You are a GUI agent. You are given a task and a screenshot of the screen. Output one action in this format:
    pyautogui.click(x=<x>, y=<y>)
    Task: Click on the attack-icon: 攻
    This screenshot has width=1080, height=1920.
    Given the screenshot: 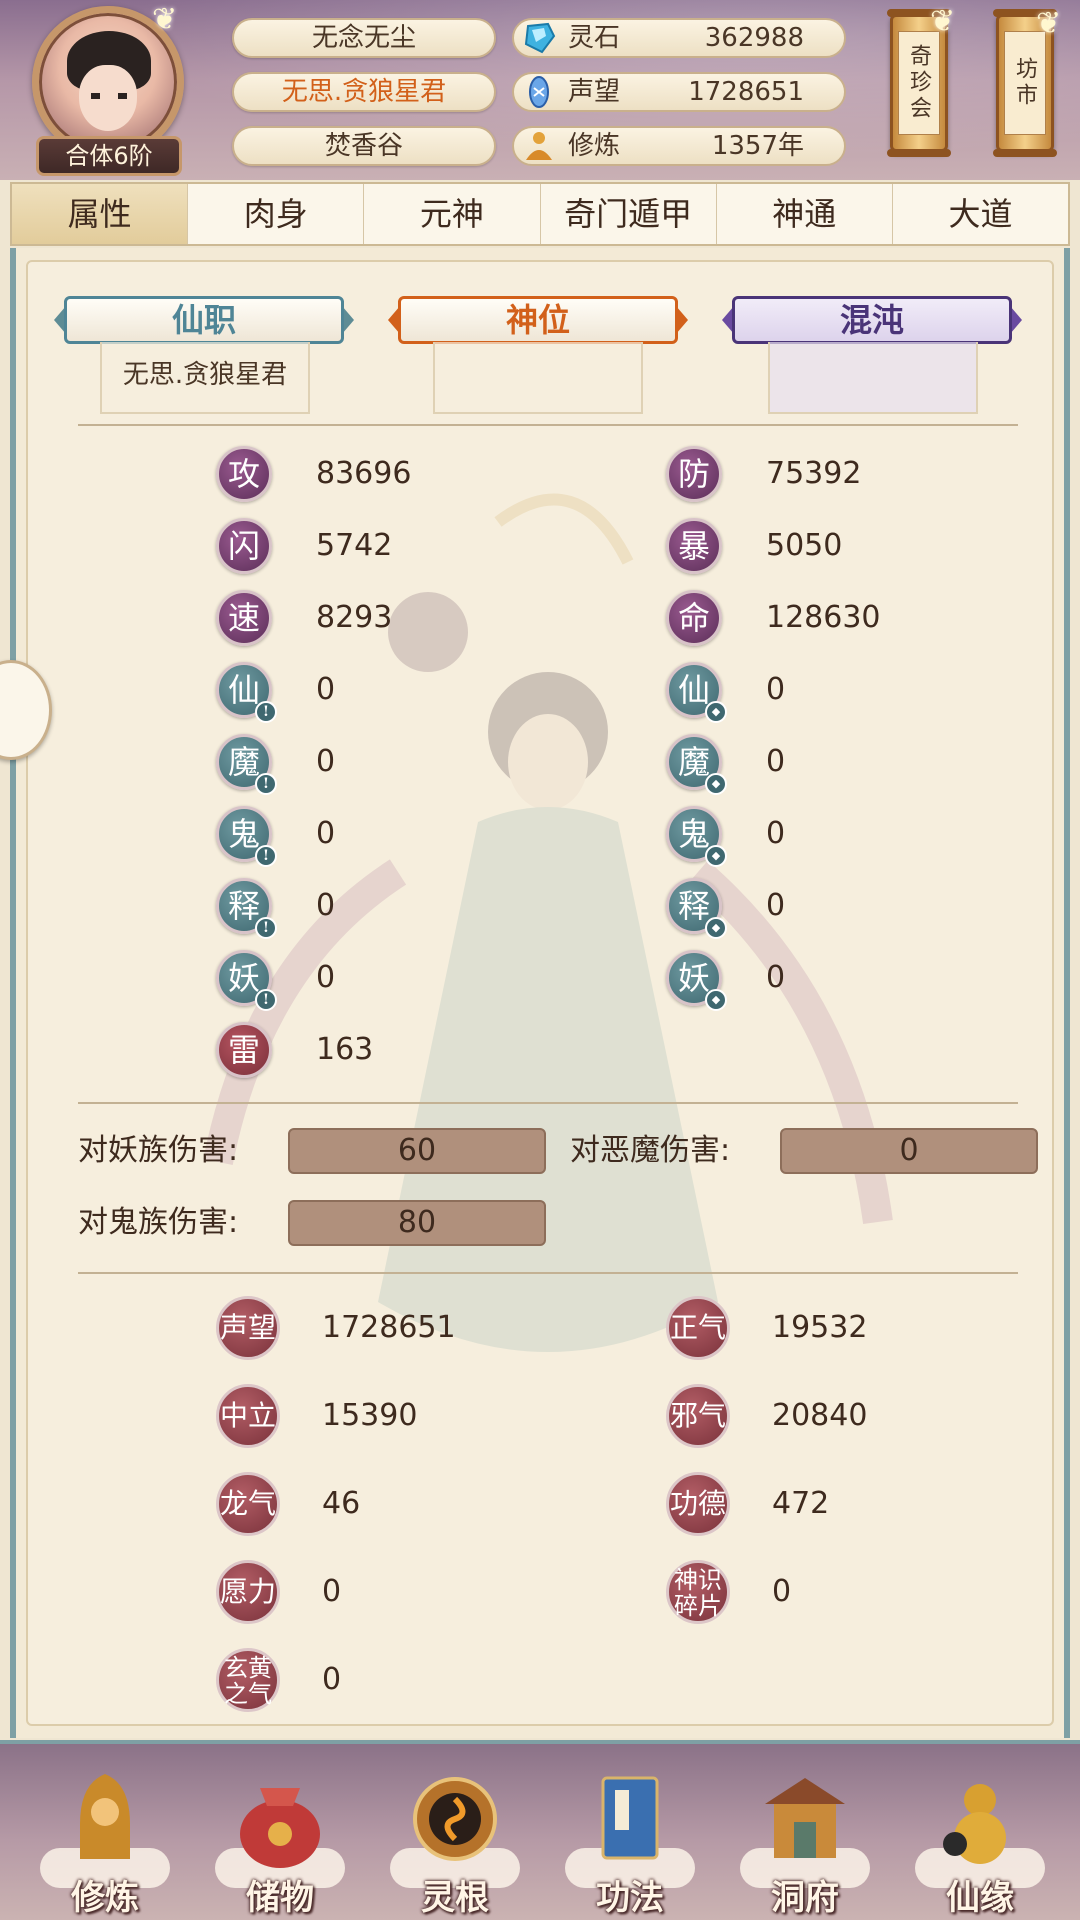 What is the action you would take?
    pyautogui.click(x=244, y=474)
    